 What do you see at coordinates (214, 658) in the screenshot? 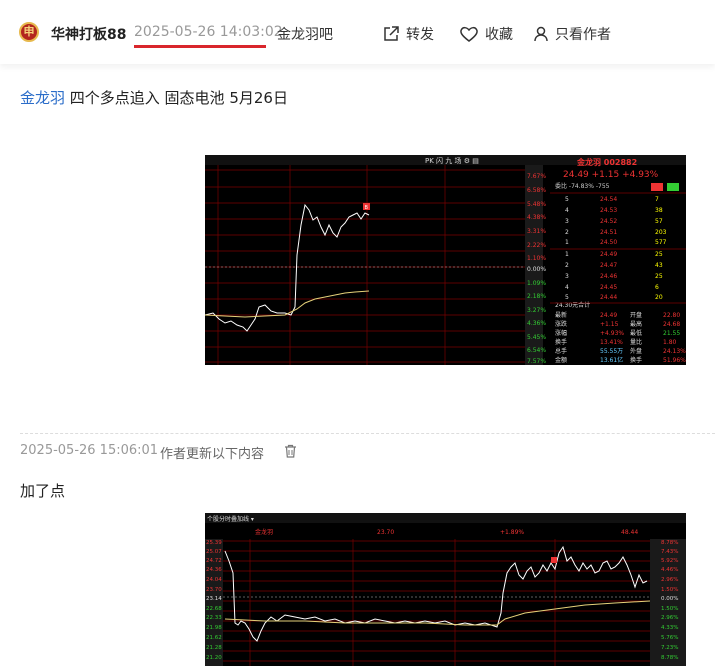
I see `svg-text: 21.20` at bounding box center [214, 658].